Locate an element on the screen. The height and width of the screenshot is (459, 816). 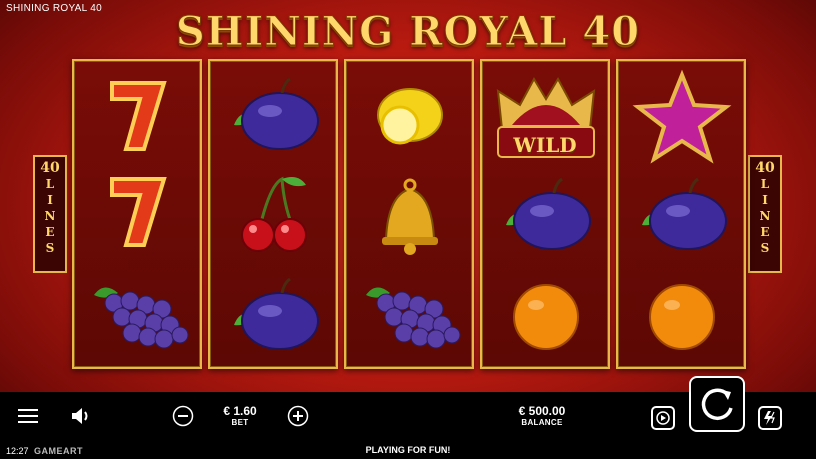
reel-4: WILD is located at coordinates (545, 214).